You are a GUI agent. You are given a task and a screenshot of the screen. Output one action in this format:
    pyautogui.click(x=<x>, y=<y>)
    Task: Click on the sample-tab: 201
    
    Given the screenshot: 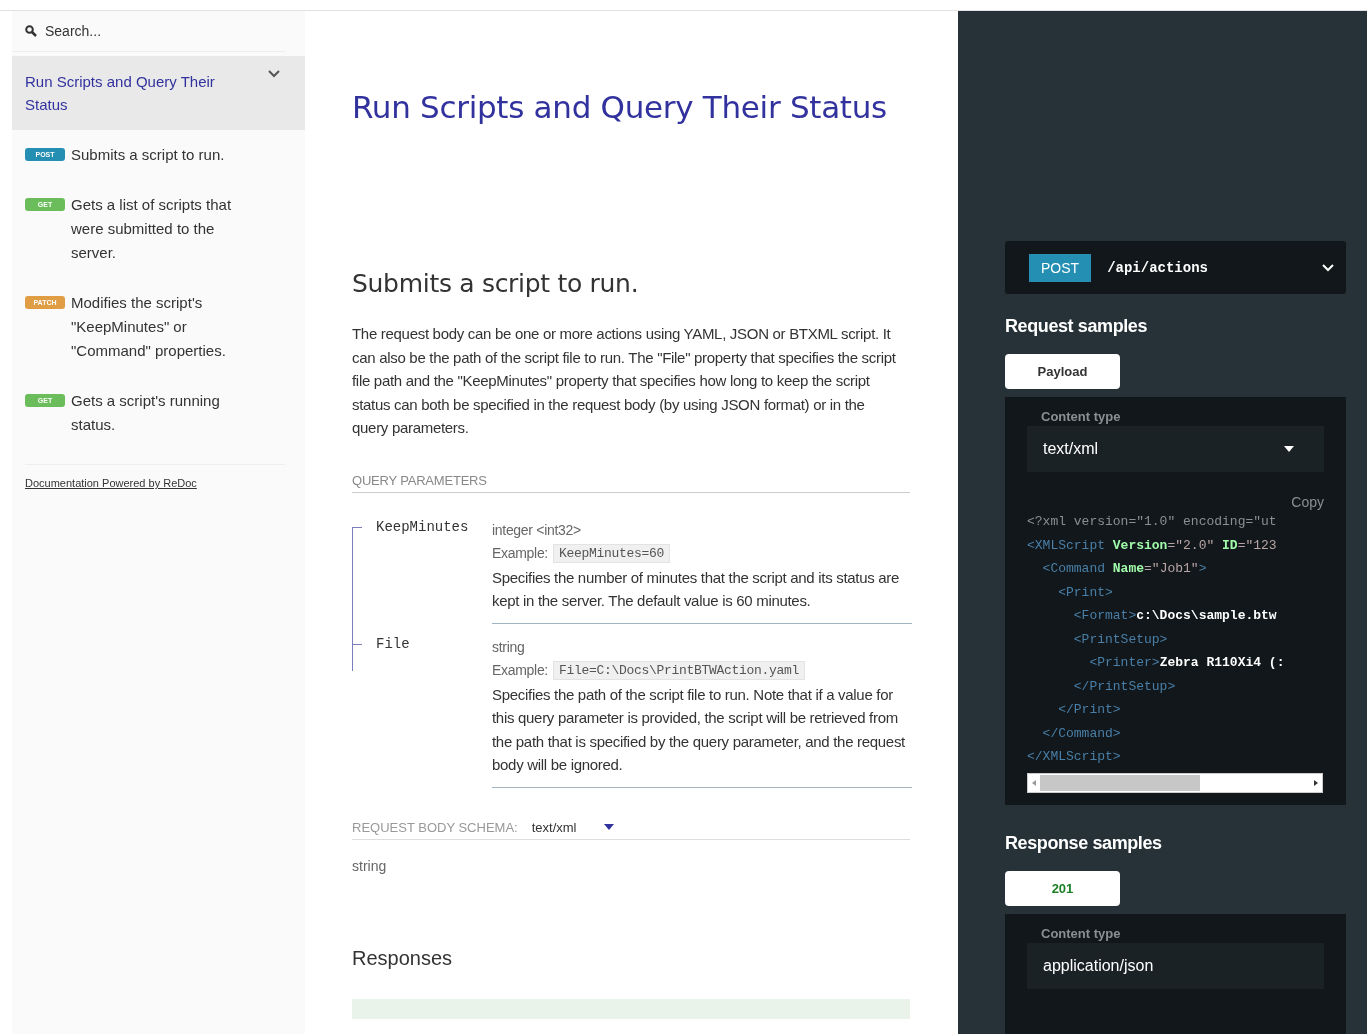 What is the action you would take?
    pyautogui.click(x=1062, y=888)
    